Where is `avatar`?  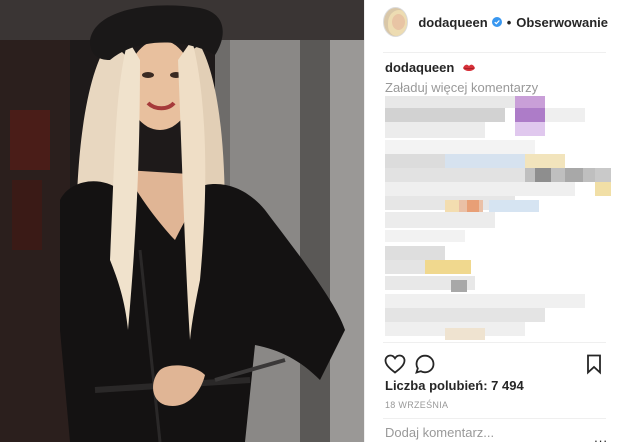 avatar is located at coordinates (396, 22).